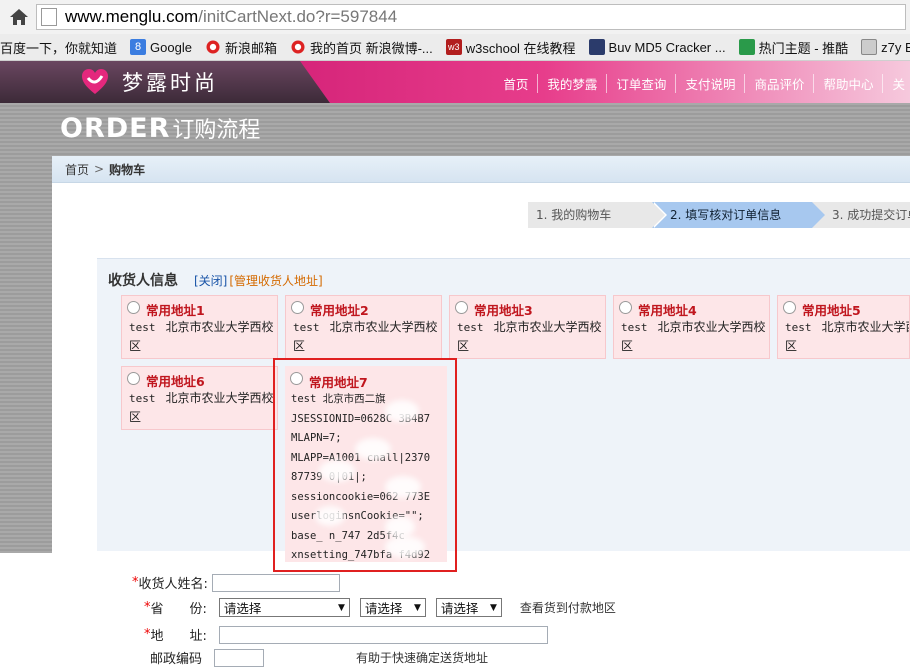  I want to click on address-name: 常用地址5, so click(831, 309).